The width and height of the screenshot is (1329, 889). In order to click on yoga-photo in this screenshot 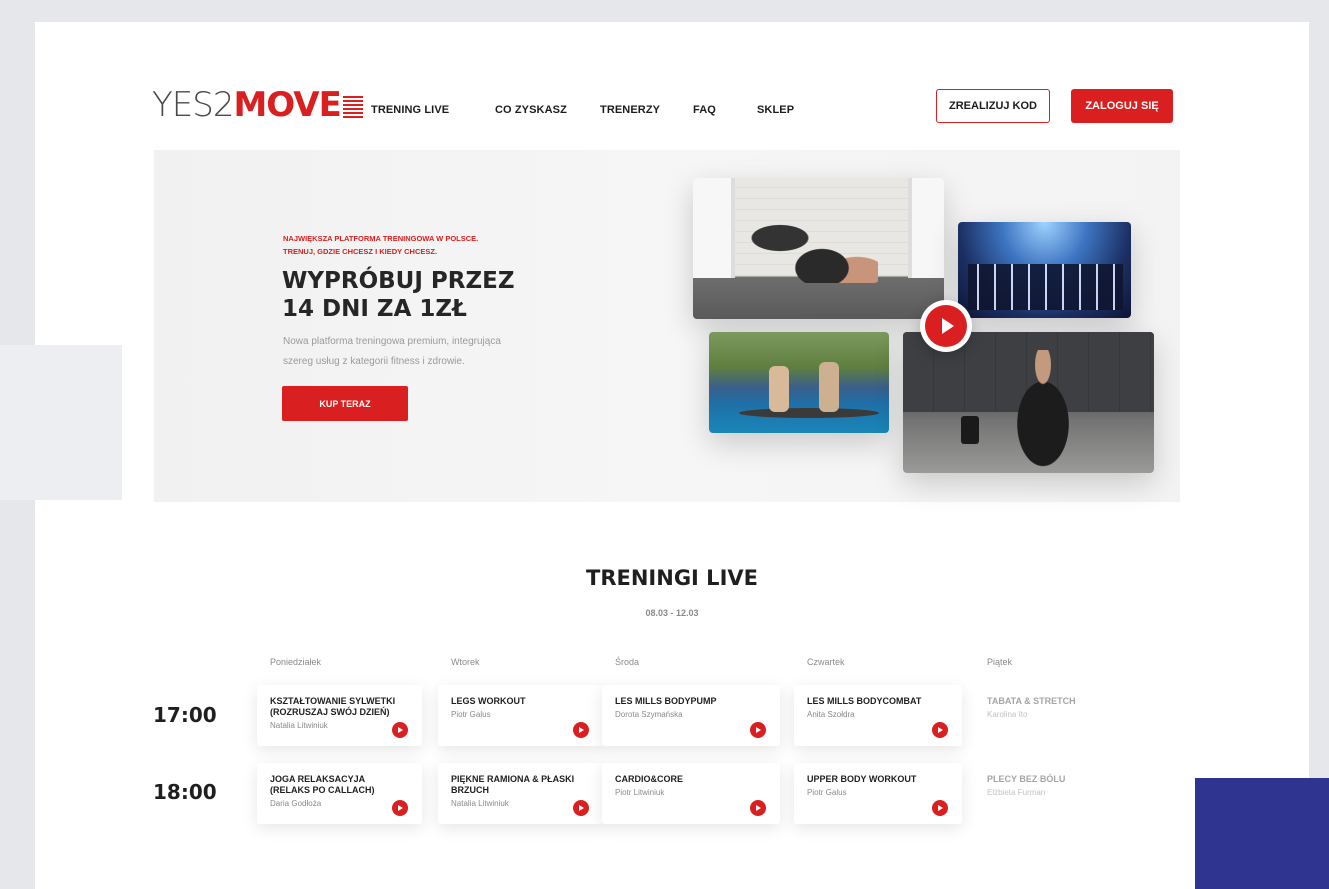, I will do `click(818, 248)`.